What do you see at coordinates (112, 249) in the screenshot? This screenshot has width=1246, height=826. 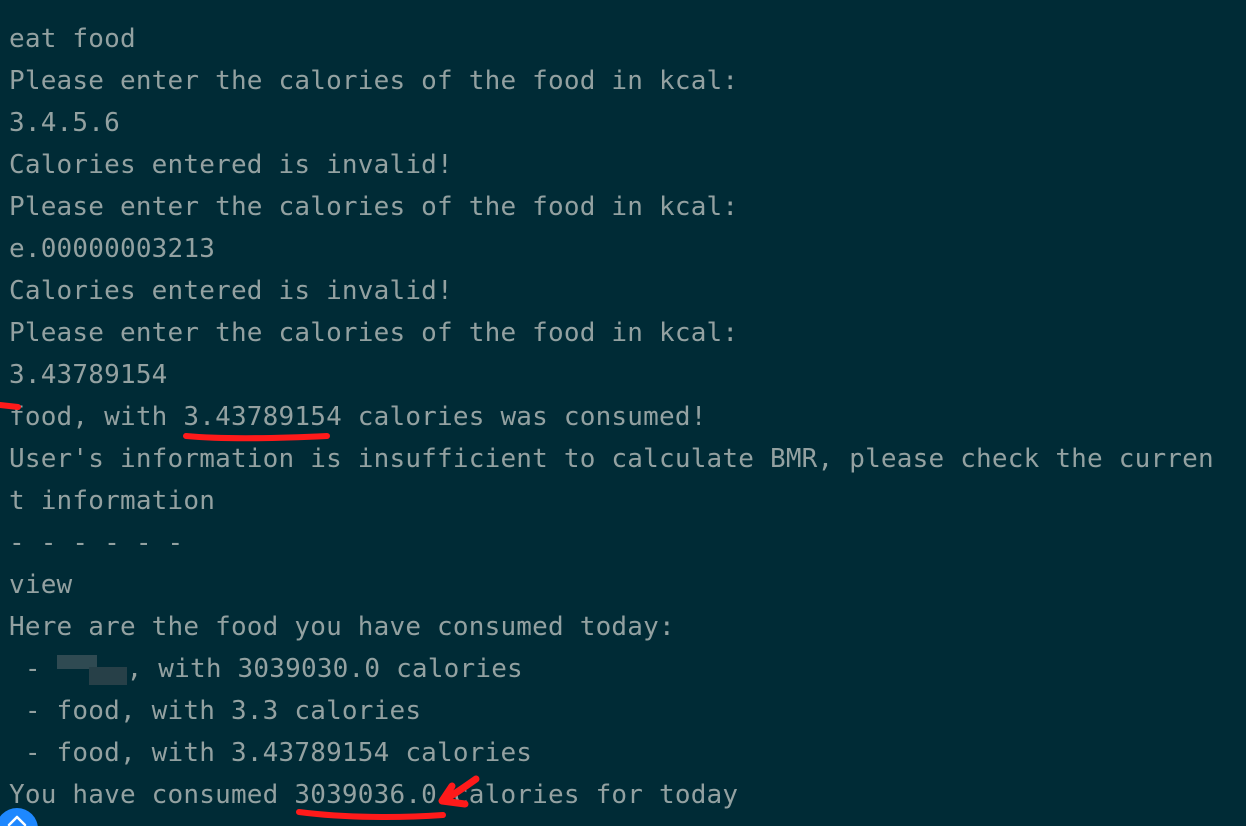 I see `terminal-line-6: e.00000003213` at bounding box center [112, 249].